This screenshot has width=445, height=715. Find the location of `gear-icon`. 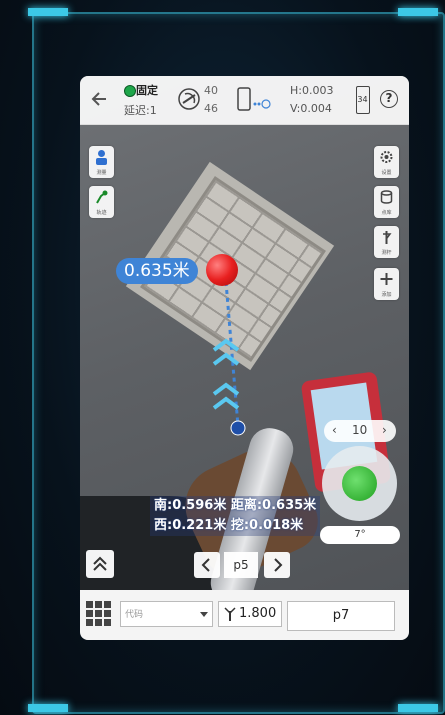

gear-icon is located at coordinates (386, 157).